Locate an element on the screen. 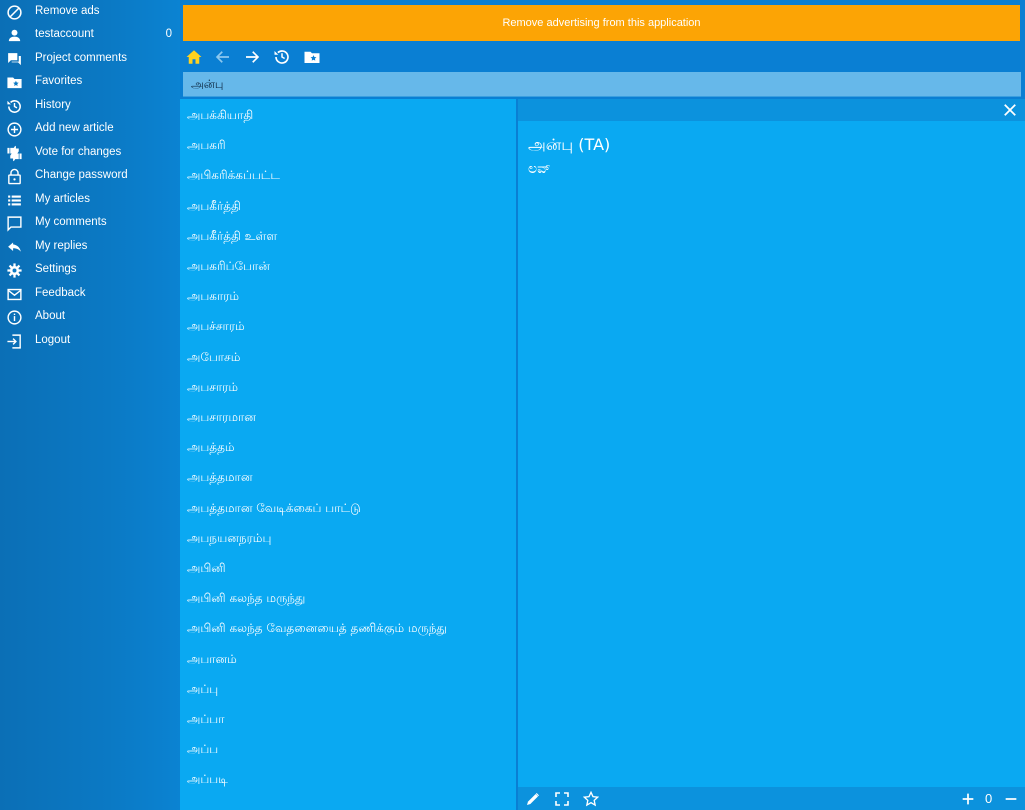  search-input is located at coordinates (601, 85).